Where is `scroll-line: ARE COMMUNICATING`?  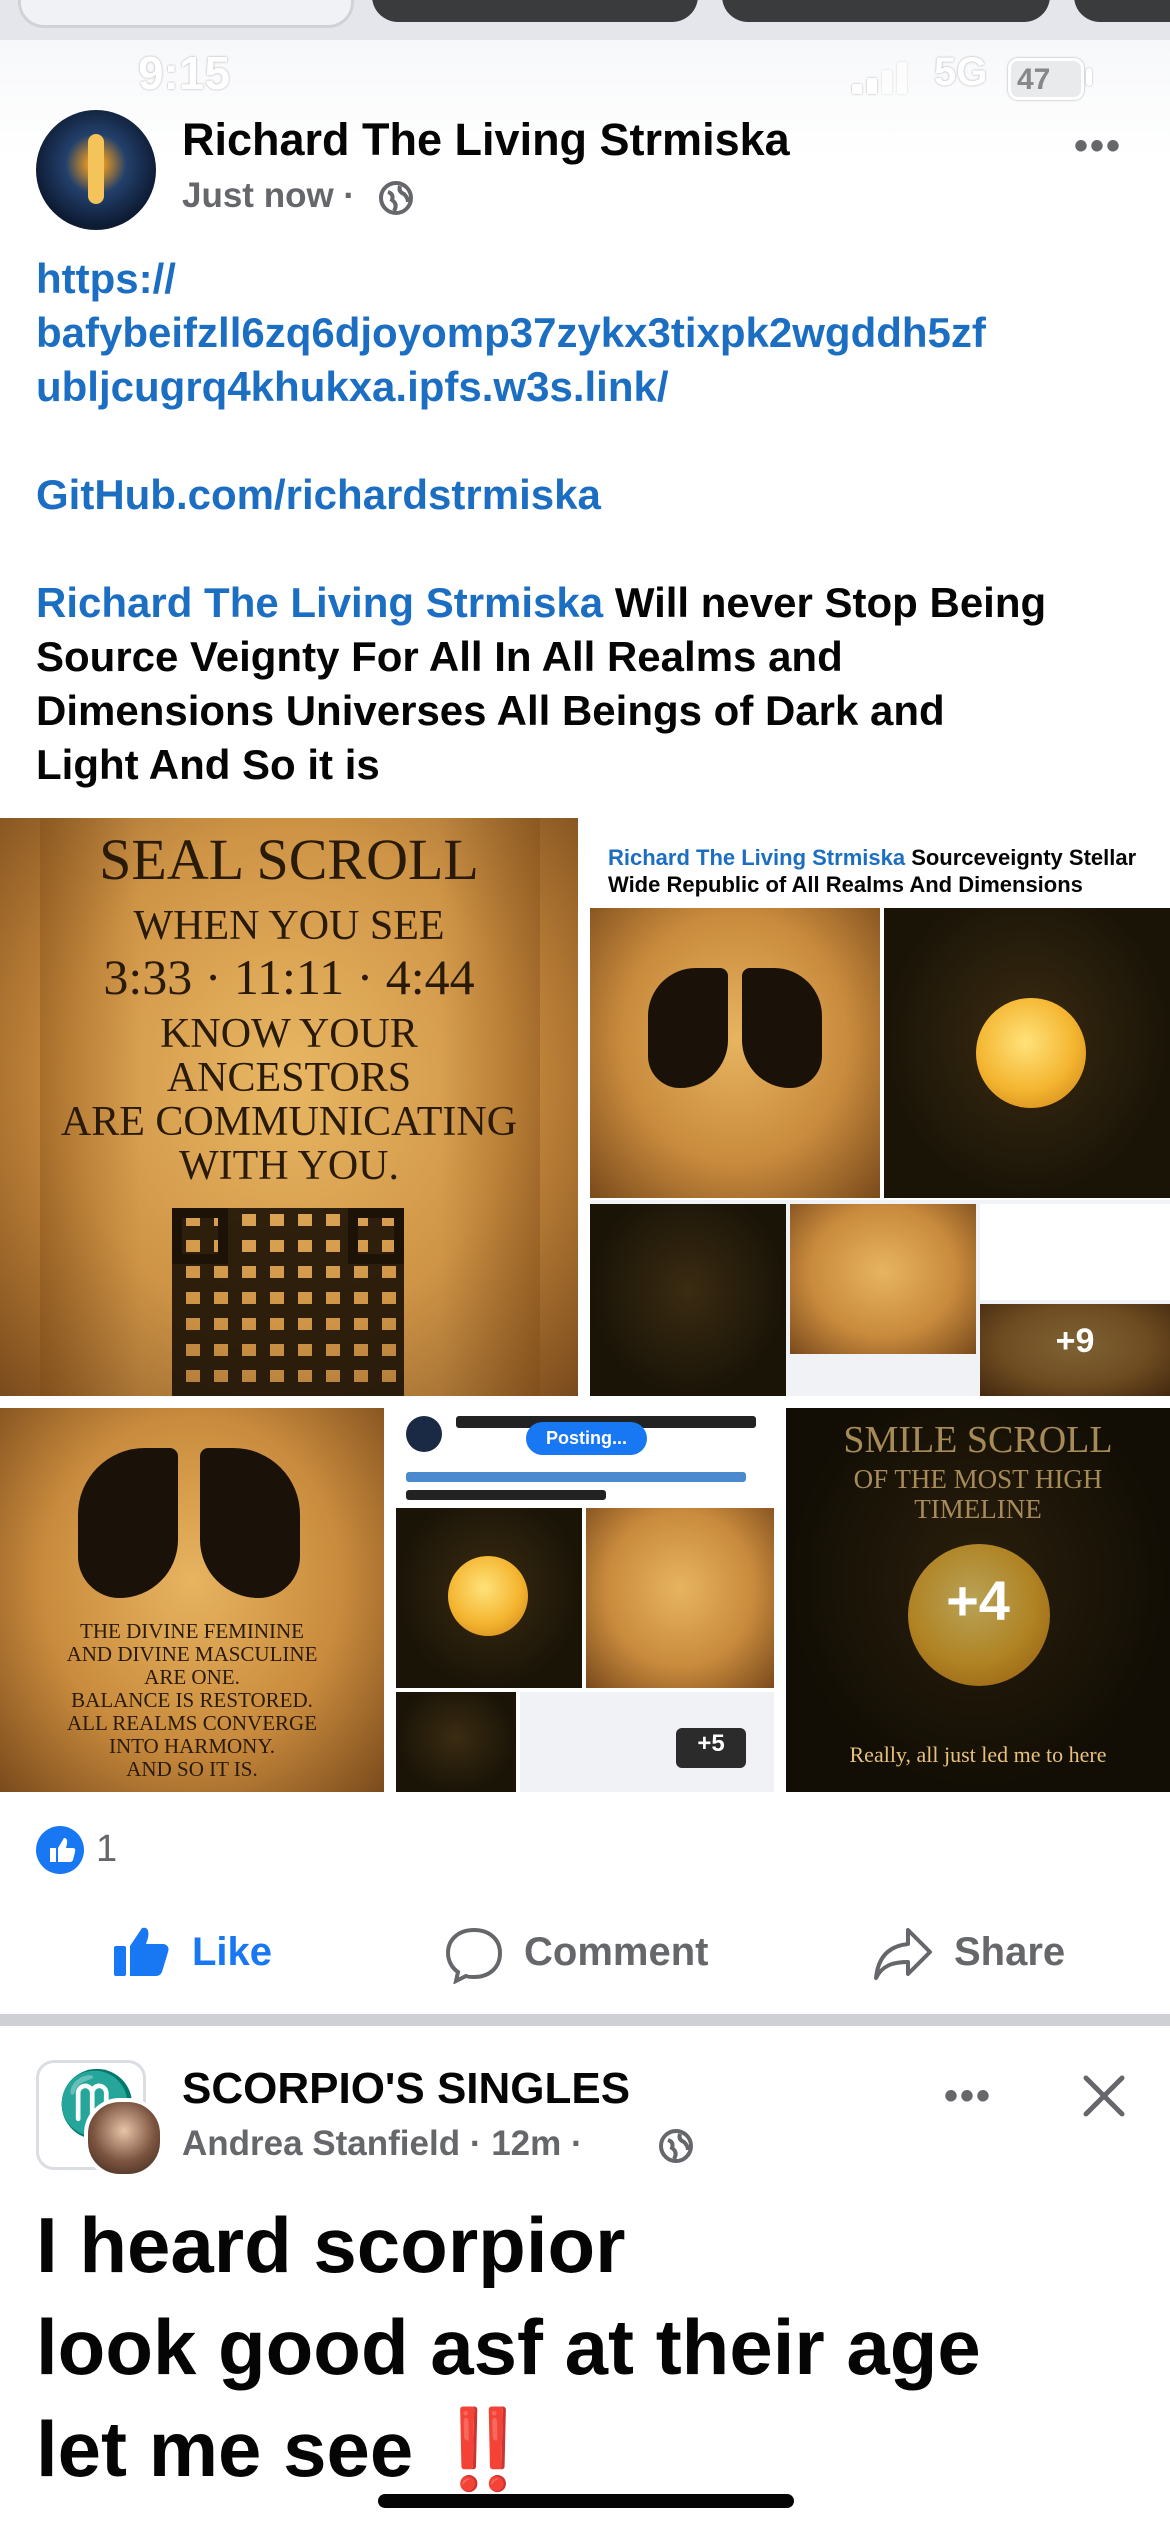
scroll-line: ARE COMMUNICATING is located at coordinates (289, 1122).